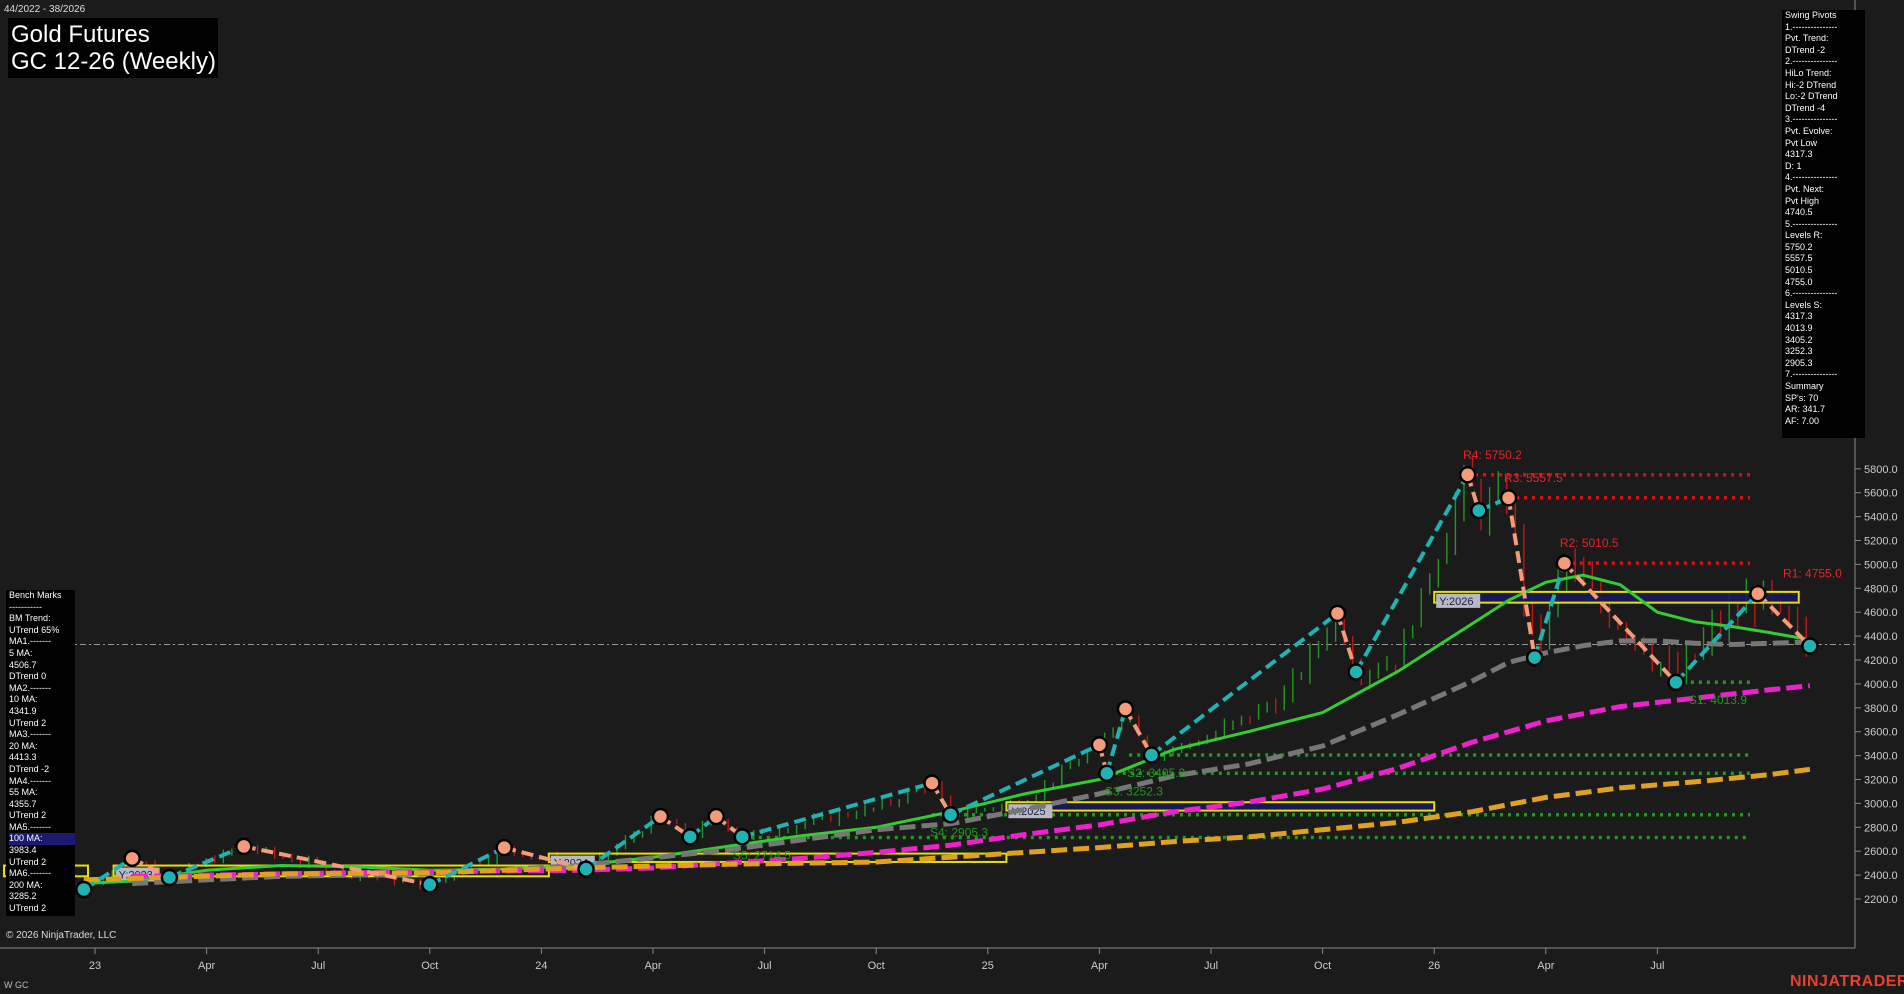 The height and width of the screenshot is (994, 1904). I want to click on y-tick-label: 3600.0, so click(1881, 733).